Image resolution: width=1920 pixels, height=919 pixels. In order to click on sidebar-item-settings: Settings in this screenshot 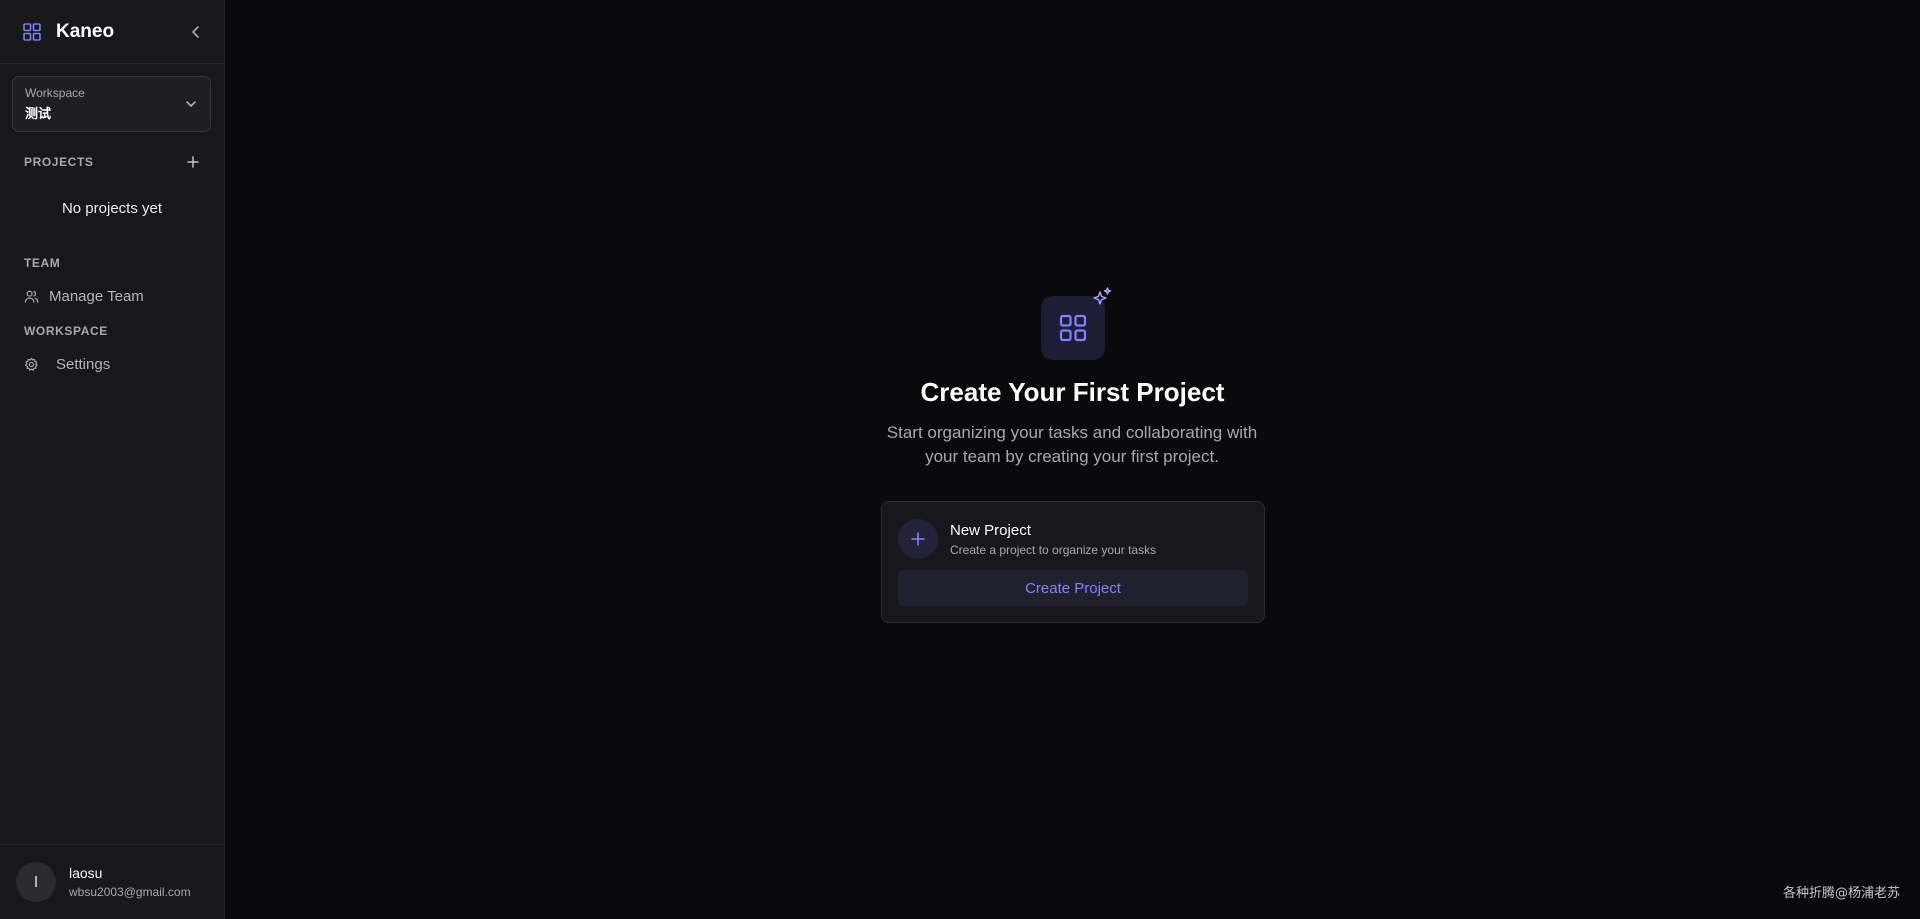, I will do `click(112, 364)`.